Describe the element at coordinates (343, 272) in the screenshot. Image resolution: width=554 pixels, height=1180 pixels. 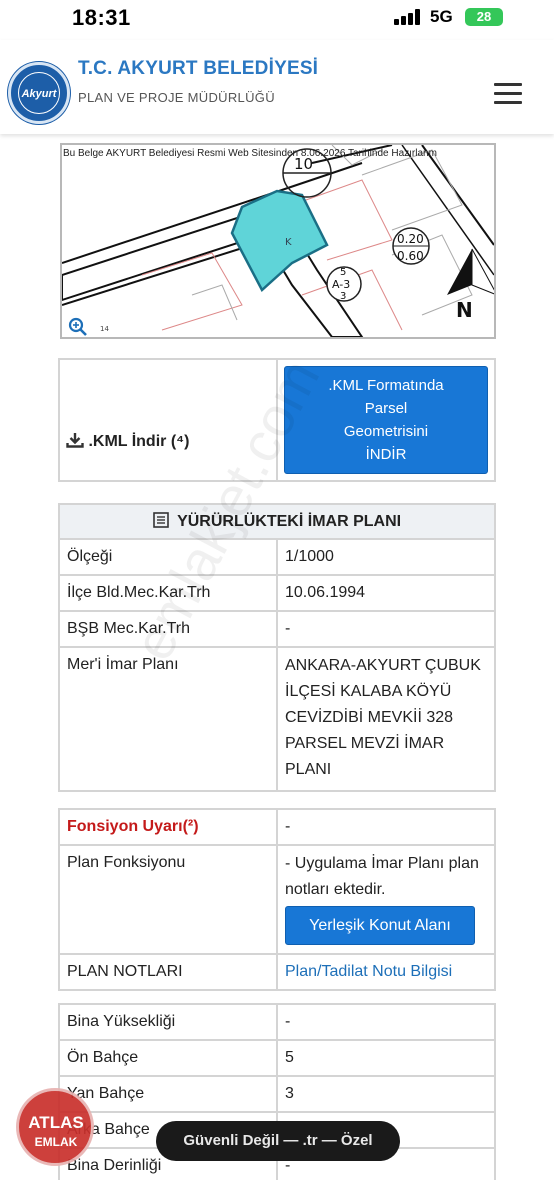
I see `map-label-a3-top: 5` at that location.